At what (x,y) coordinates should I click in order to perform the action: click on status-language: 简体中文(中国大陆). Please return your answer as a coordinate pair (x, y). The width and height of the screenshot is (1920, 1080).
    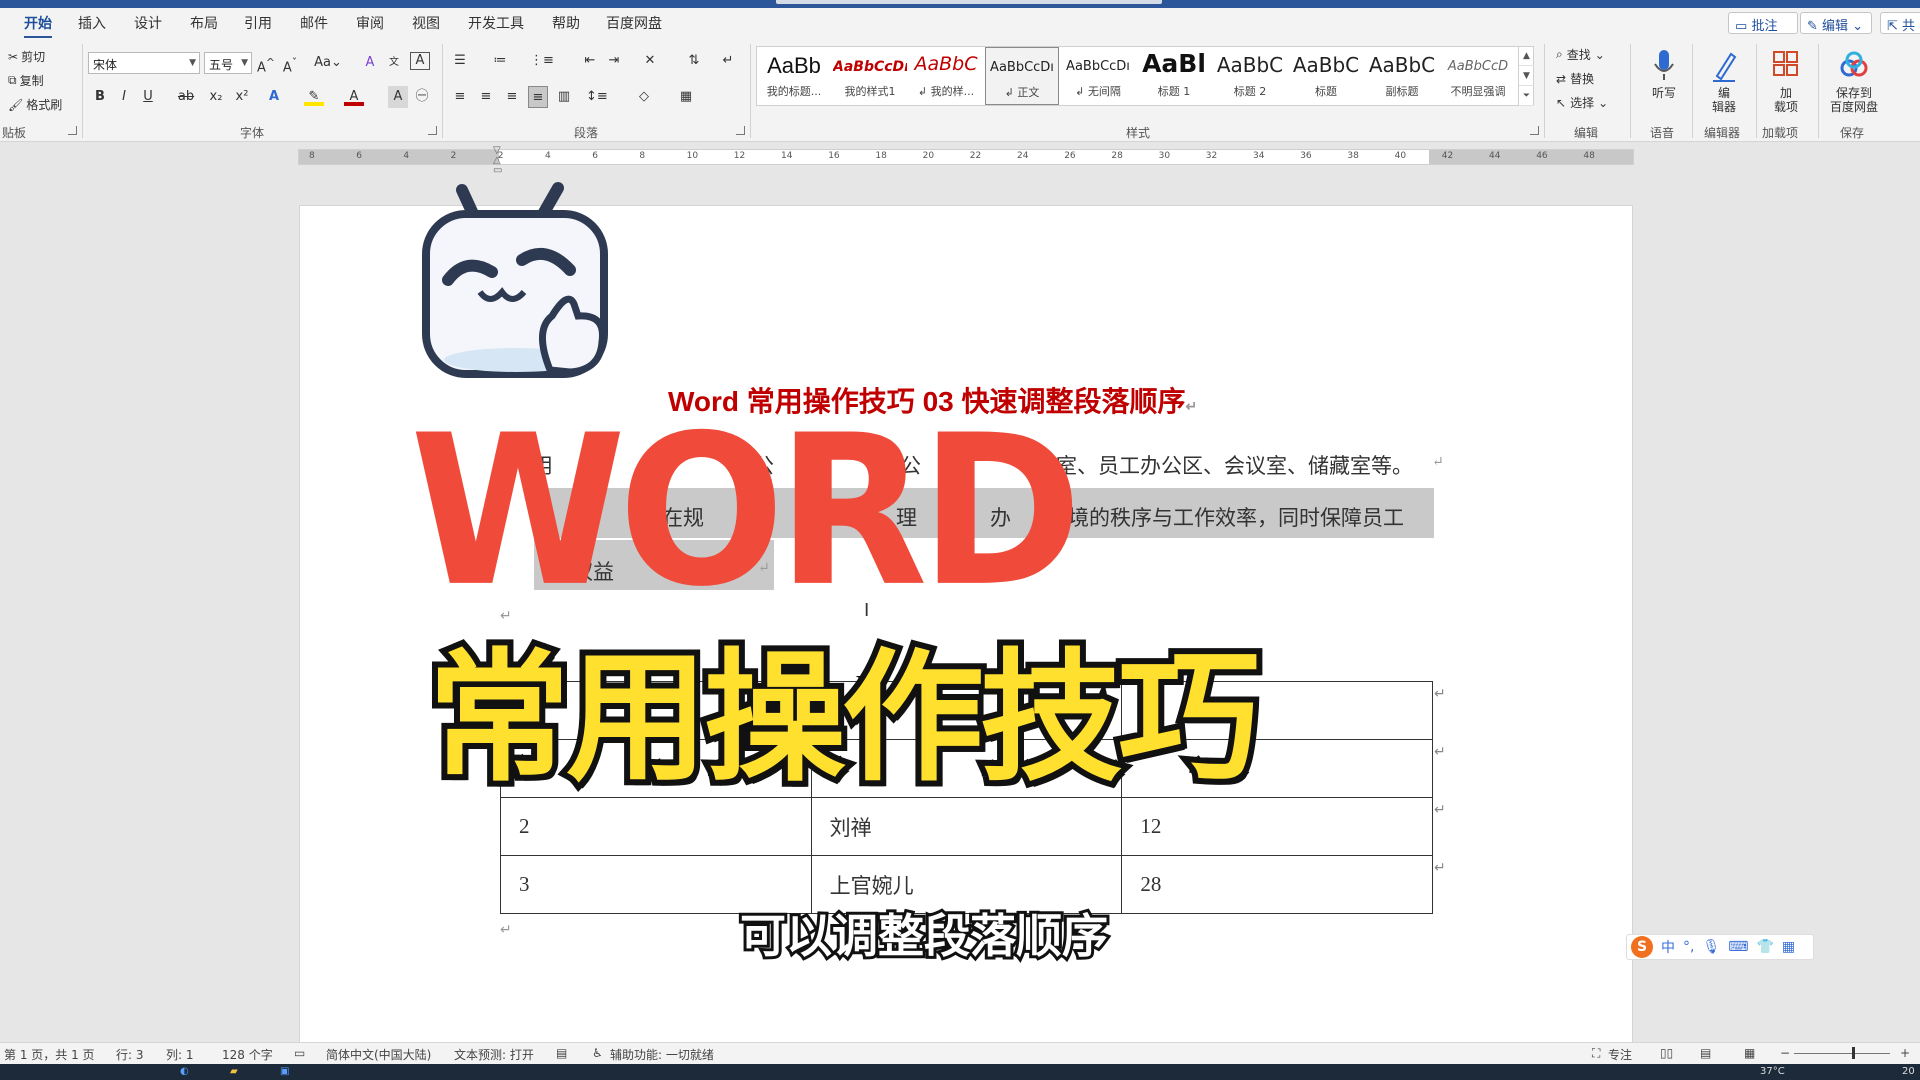
    Looking at the image, I should click on (378, 1054).